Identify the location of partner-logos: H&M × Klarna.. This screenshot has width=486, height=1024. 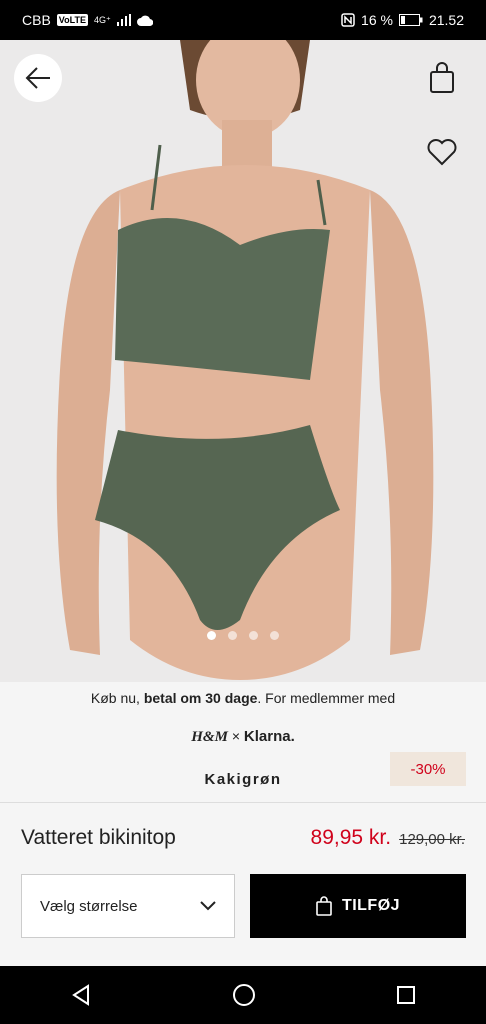
(243, 737).